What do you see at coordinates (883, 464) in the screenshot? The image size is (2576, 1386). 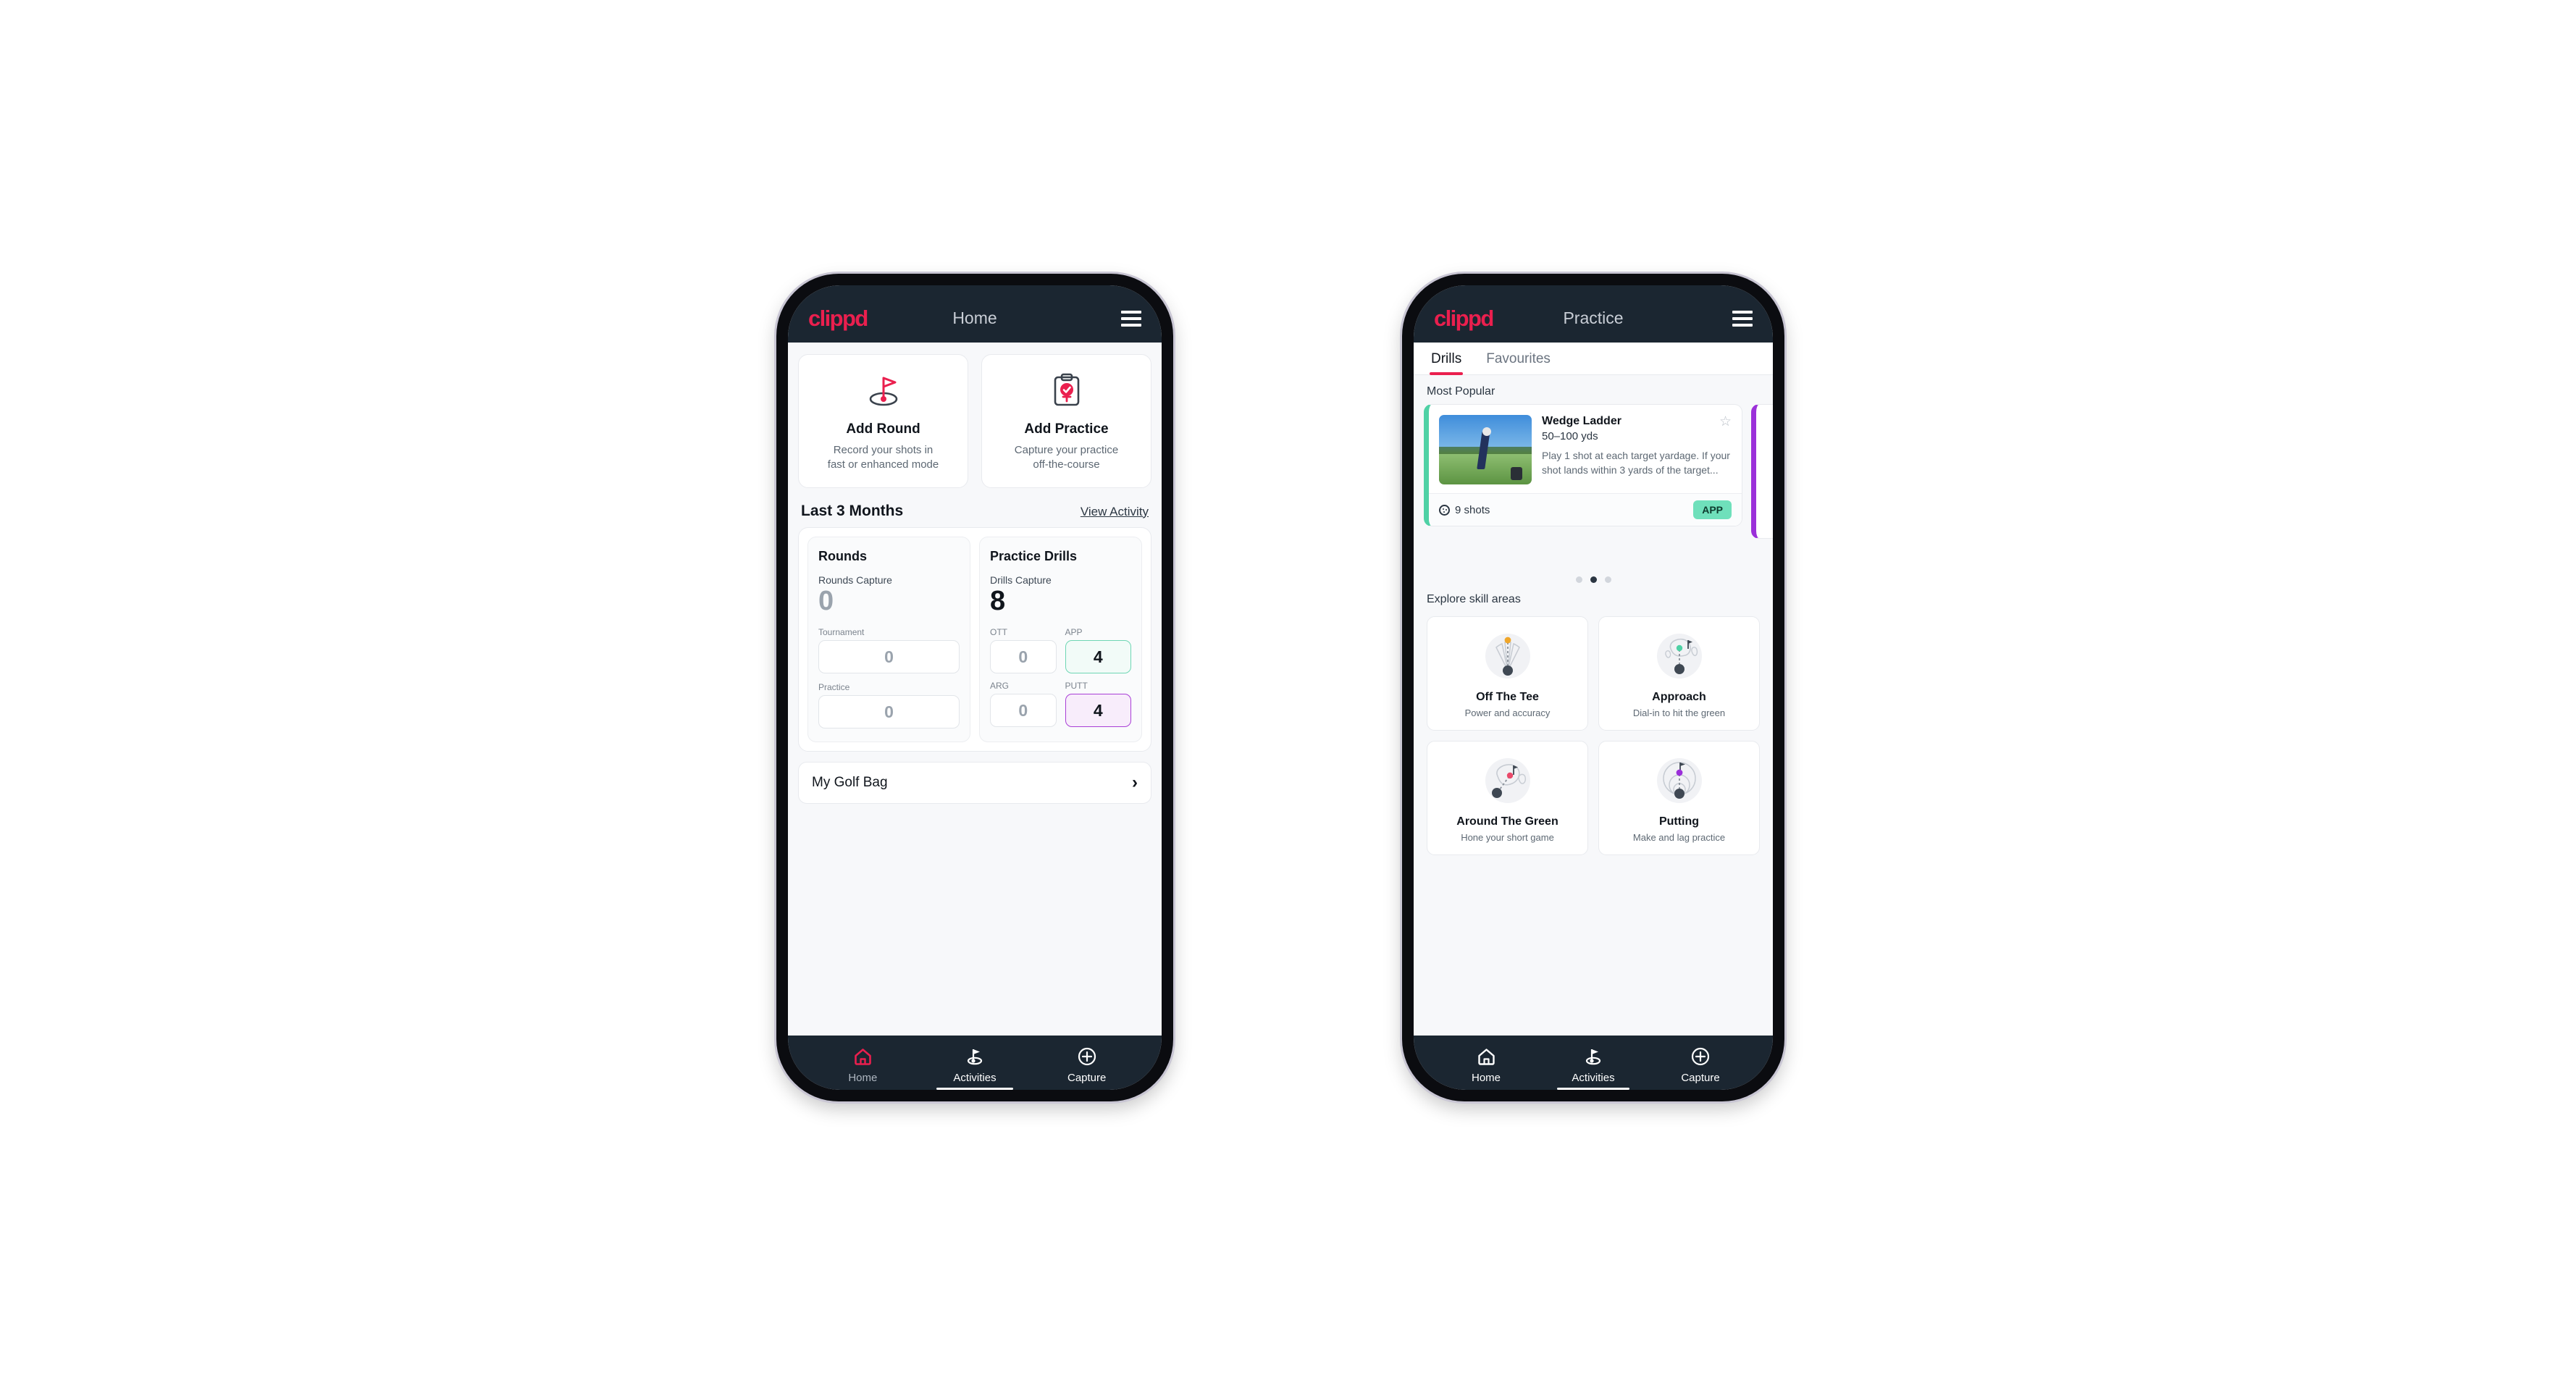 I see `add-round-subtitle-line2: fast or enhanced mode` at bounding box center [883, 464].